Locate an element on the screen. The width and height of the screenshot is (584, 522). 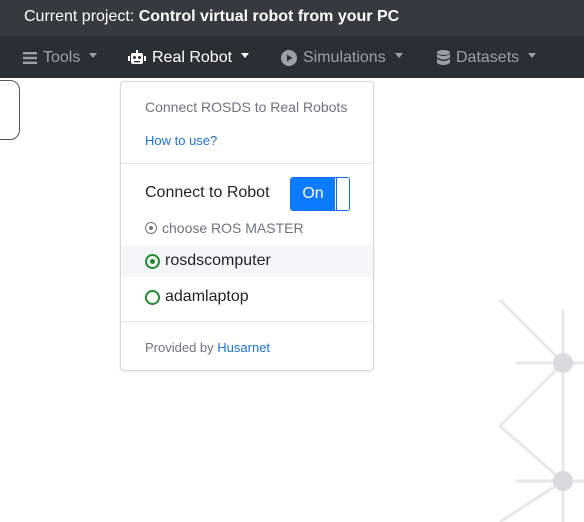
ros-master-option-label: adamlaptop is located at coordinates (207, 296).